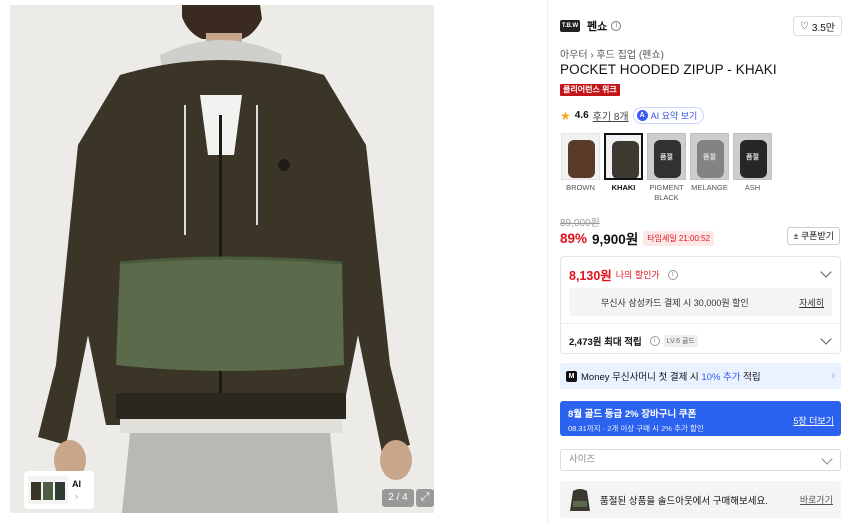  What do you see at coordinates (48, 490) in the screenshot?
I see `thumbnail-image` at bounding box center [48, 490].